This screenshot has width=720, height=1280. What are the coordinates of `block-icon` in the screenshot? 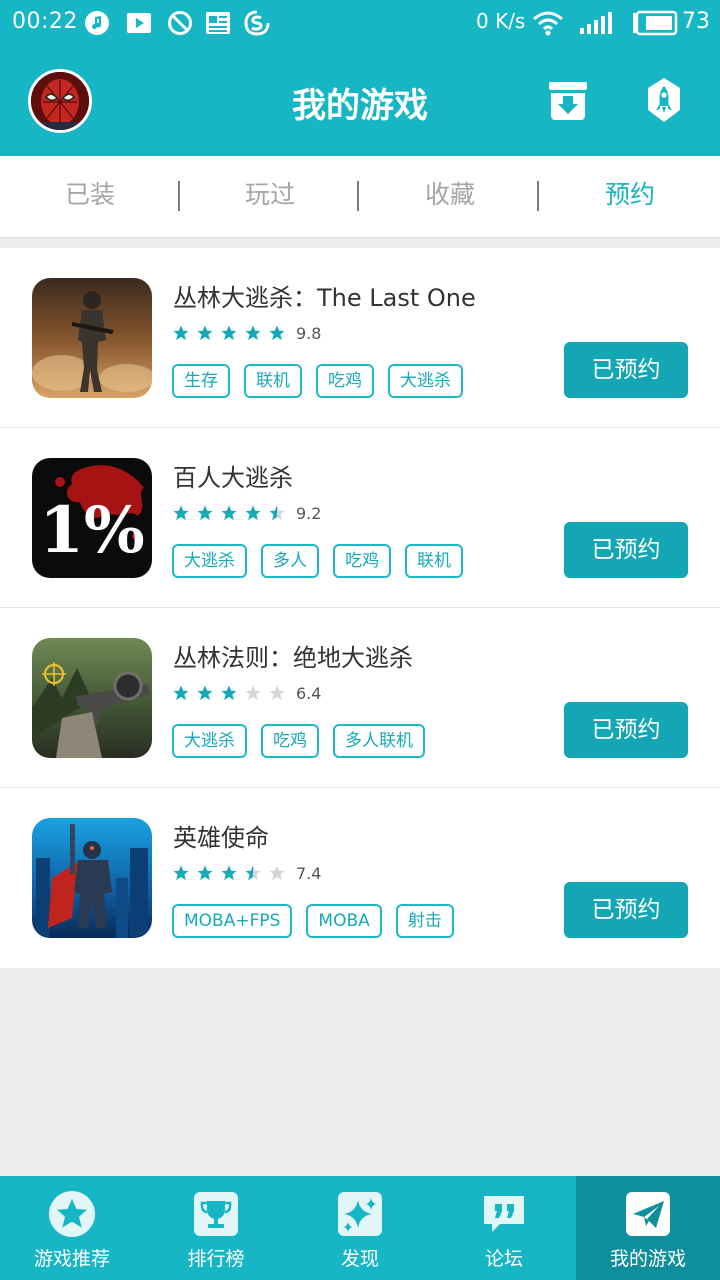 It's located at (180, 23).